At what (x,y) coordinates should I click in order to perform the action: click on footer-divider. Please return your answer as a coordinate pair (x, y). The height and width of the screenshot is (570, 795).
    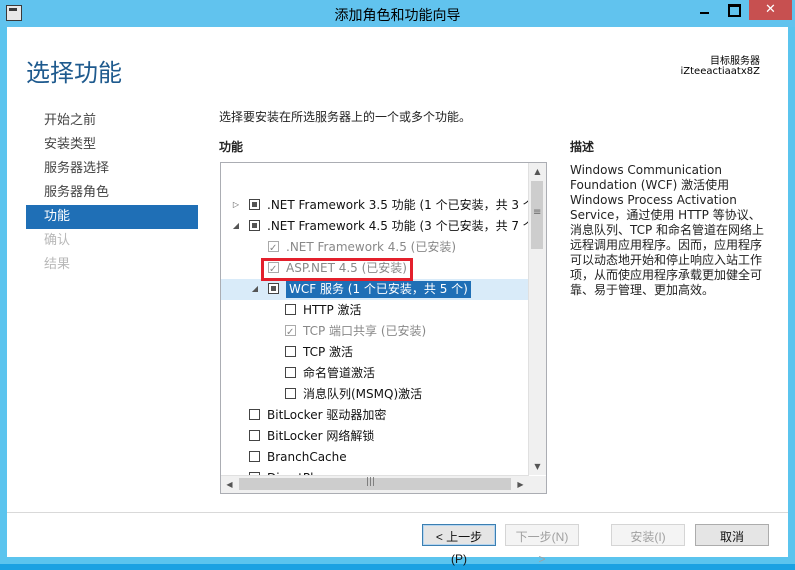
    Looking at the image, I should click on (397, 512).